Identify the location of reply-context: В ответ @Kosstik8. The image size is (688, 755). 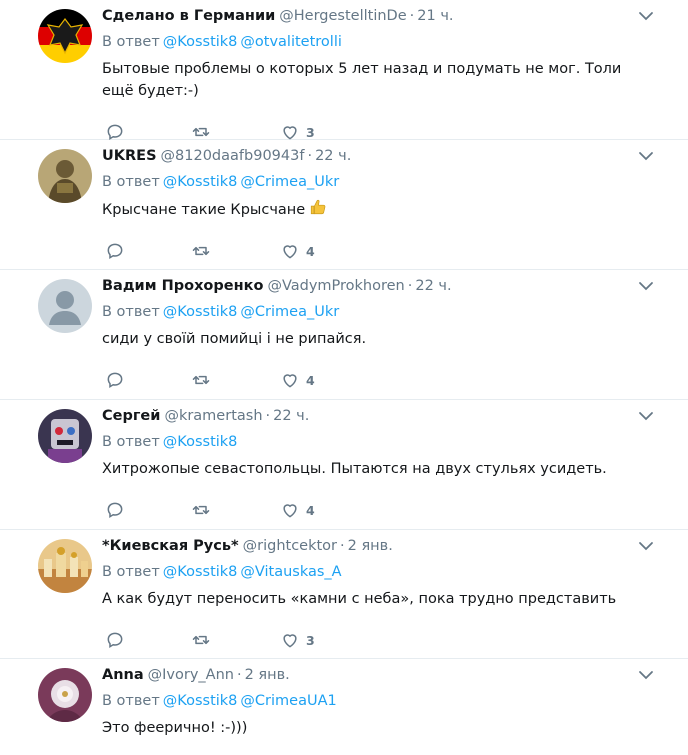
(170, 442).